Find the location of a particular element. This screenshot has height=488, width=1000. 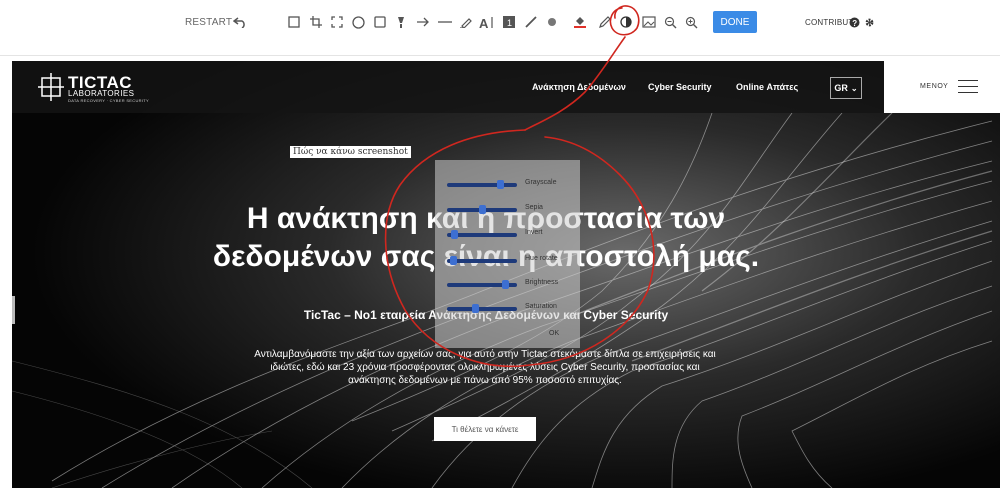

done-button: DONE is located at coordinates (735, 22).